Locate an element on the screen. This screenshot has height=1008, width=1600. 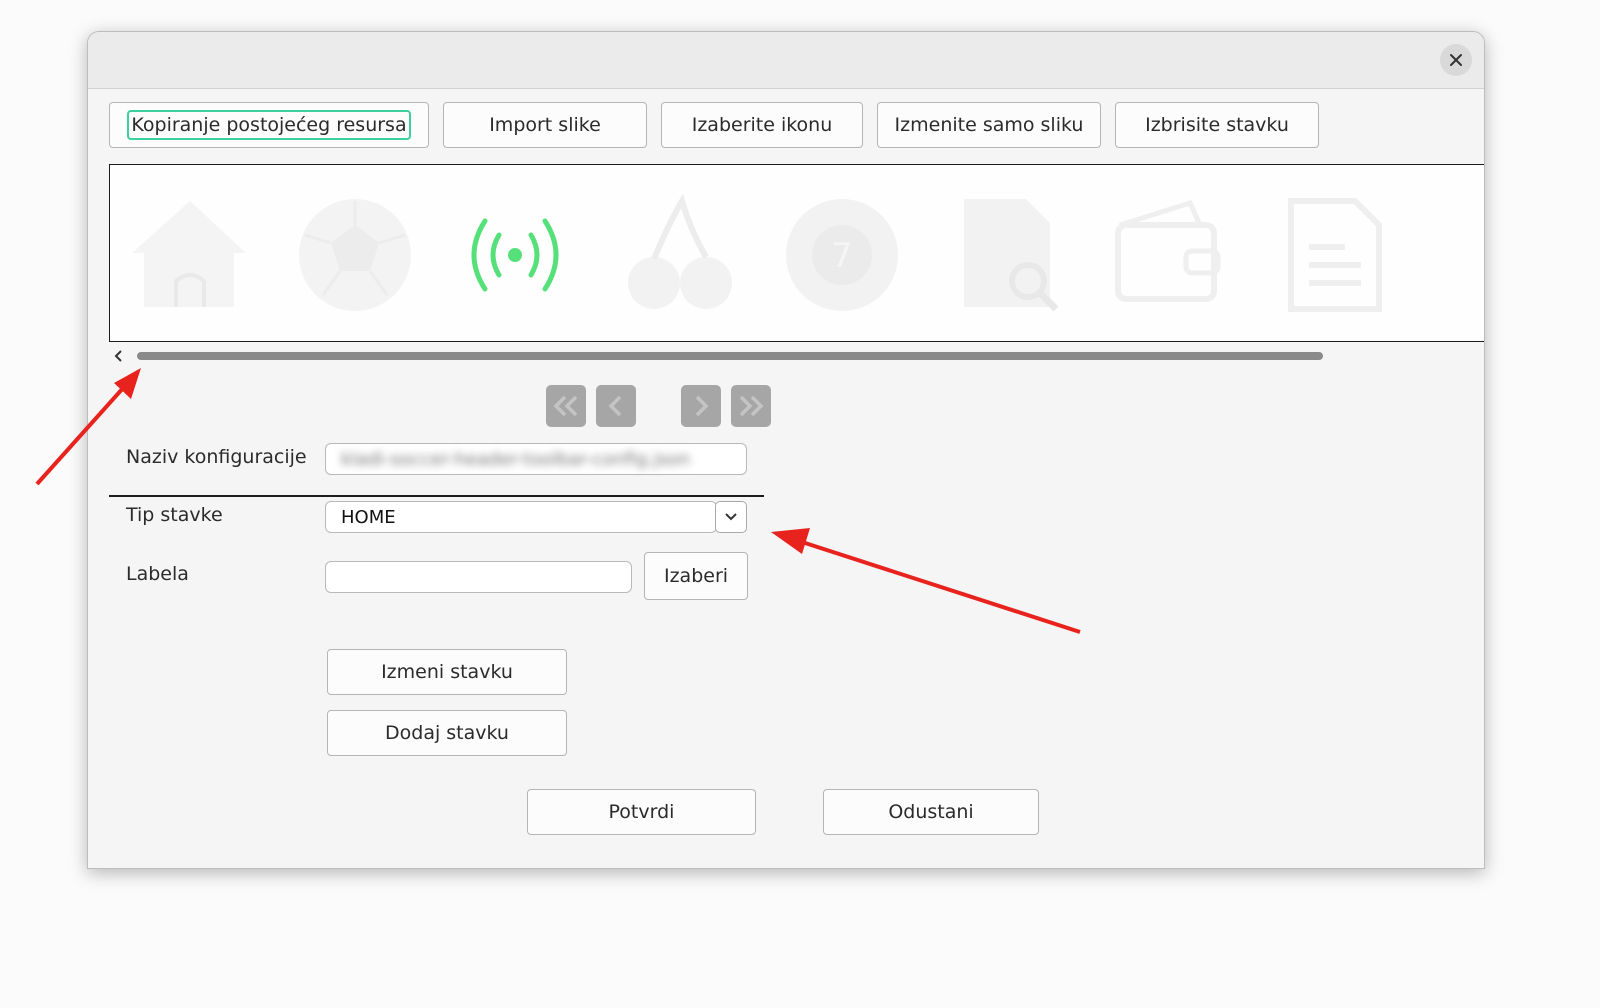
svg-text: 7 is located at coordinates (842, 256).